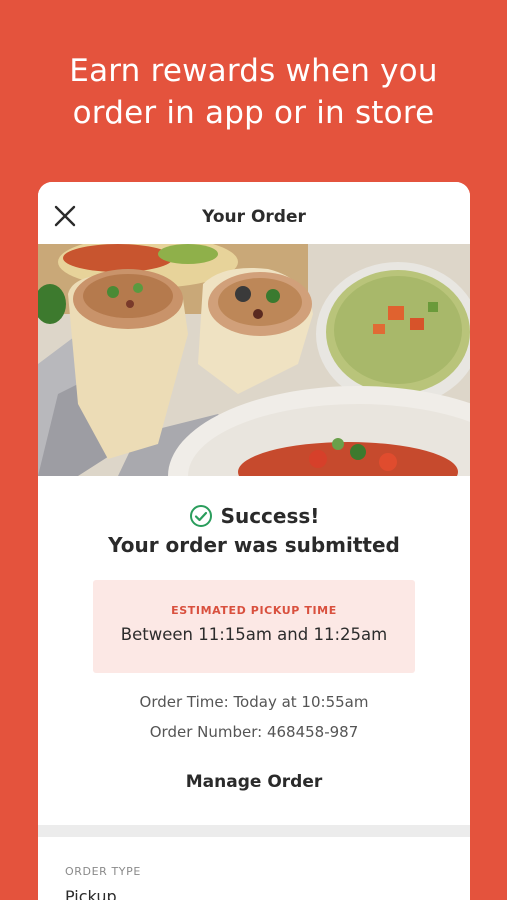  Describe the element at coordinates (270, 516) in the screenshot. I see `success-text: Success!` at that location.